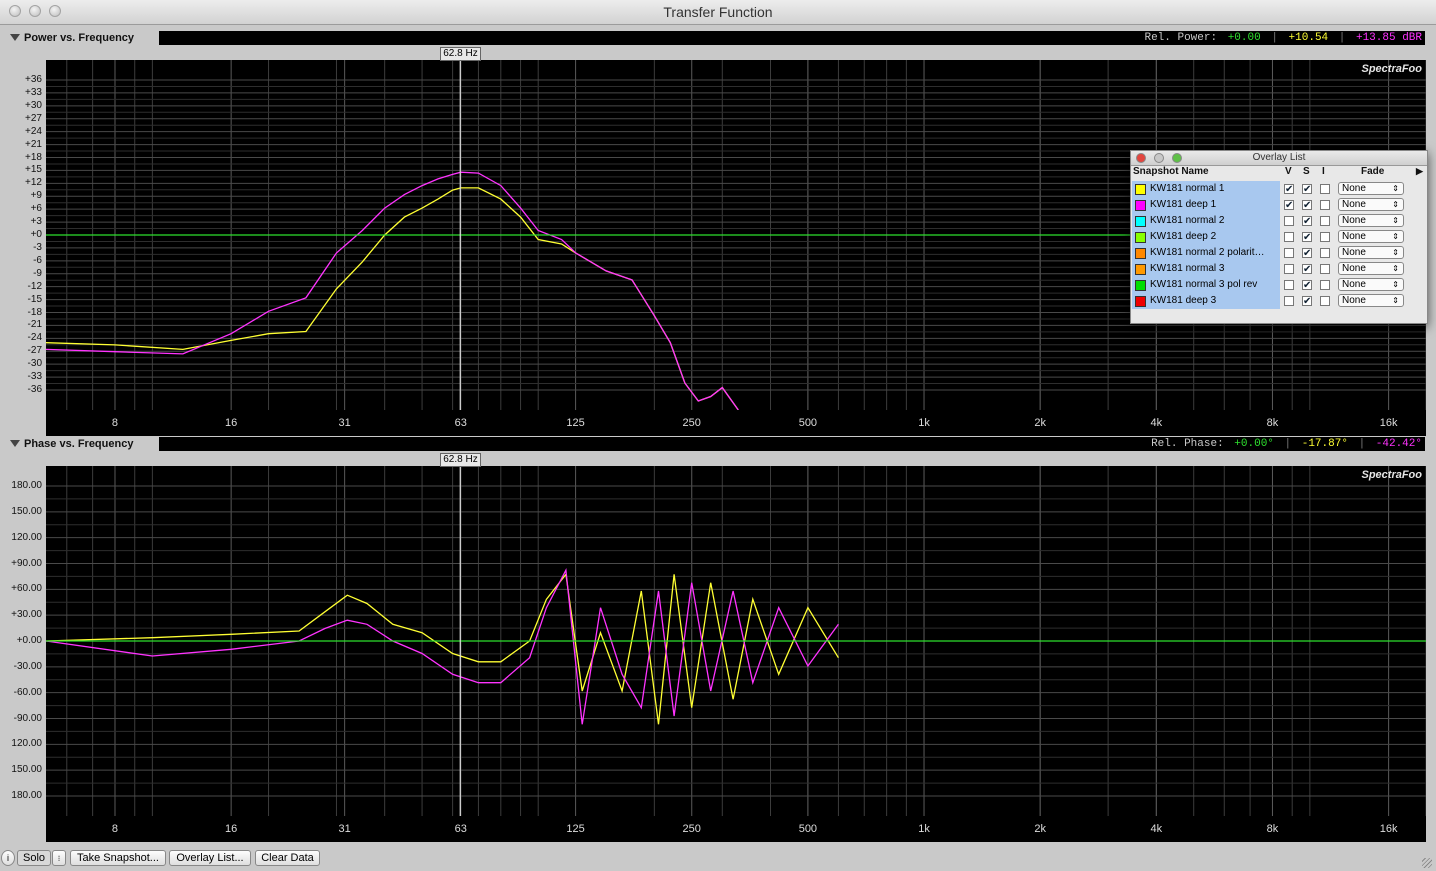  What do you see at coordinates (1354, 268) in the screenshot?
I see `fade-value: None` at bounding box center [1354, 268].